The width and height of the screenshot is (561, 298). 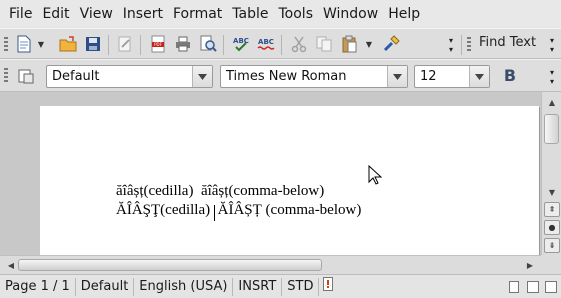 What do you see at coordinates (350, 14) in the screenshot?
I see `menu-window: Window` at bounding box center [350, 14].